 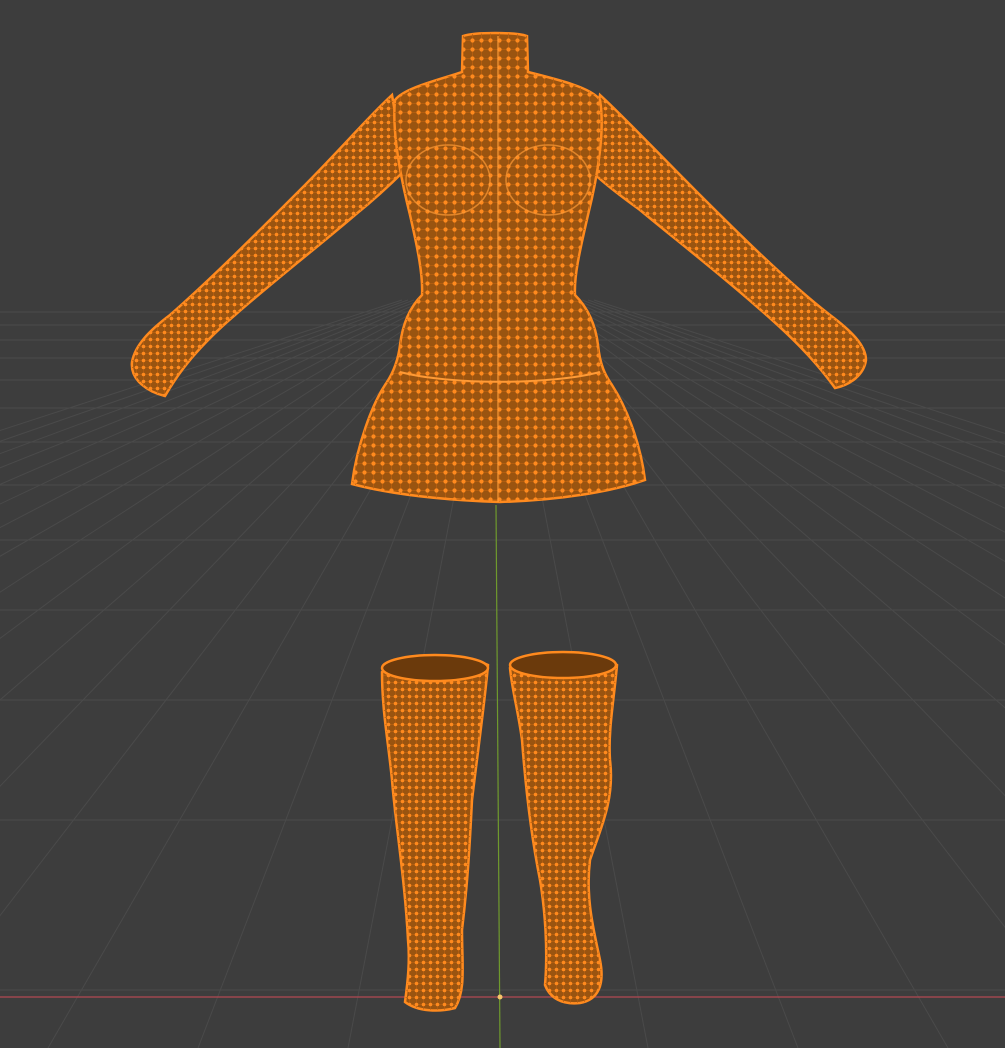 What do you see at coordinates (435, 668) in the screenshot?
I see `left-stocking-opening` at bounding box center [435, 668].